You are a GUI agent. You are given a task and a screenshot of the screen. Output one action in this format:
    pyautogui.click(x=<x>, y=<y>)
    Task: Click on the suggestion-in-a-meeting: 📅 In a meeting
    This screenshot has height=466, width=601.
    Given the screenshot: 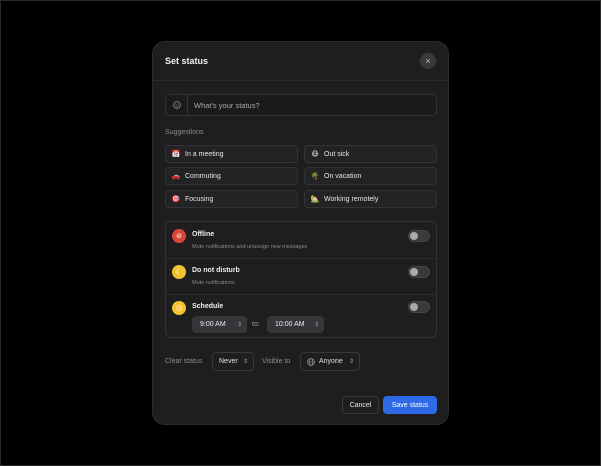 What is the action you would take?
    pyautogui.click(x=231, y=154)
    